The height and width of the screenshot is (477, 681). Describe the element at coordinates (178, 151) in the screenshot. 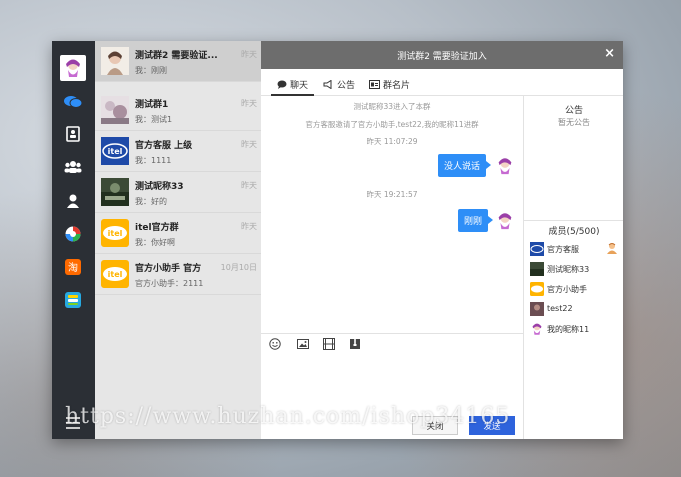

I see `list-item: itel 官方客服 上级 昨天 我：1111` at that location.